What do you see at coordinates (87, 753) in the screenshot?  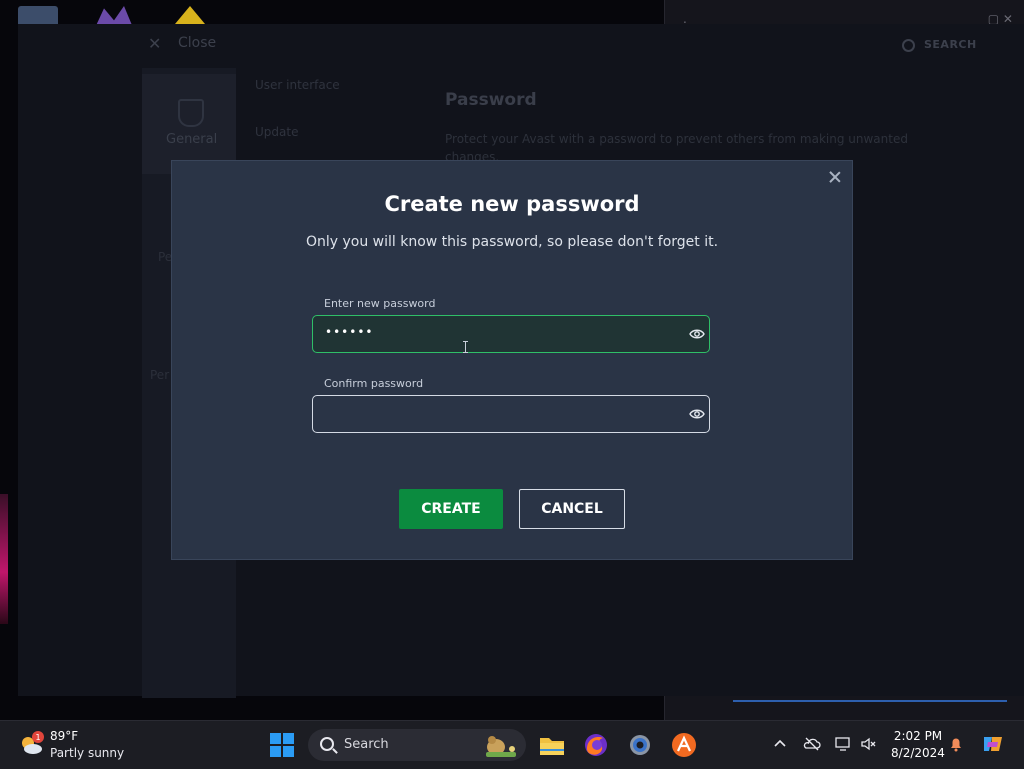 I see `weather-description: Partly sunny` at bounding box center [87, 753].